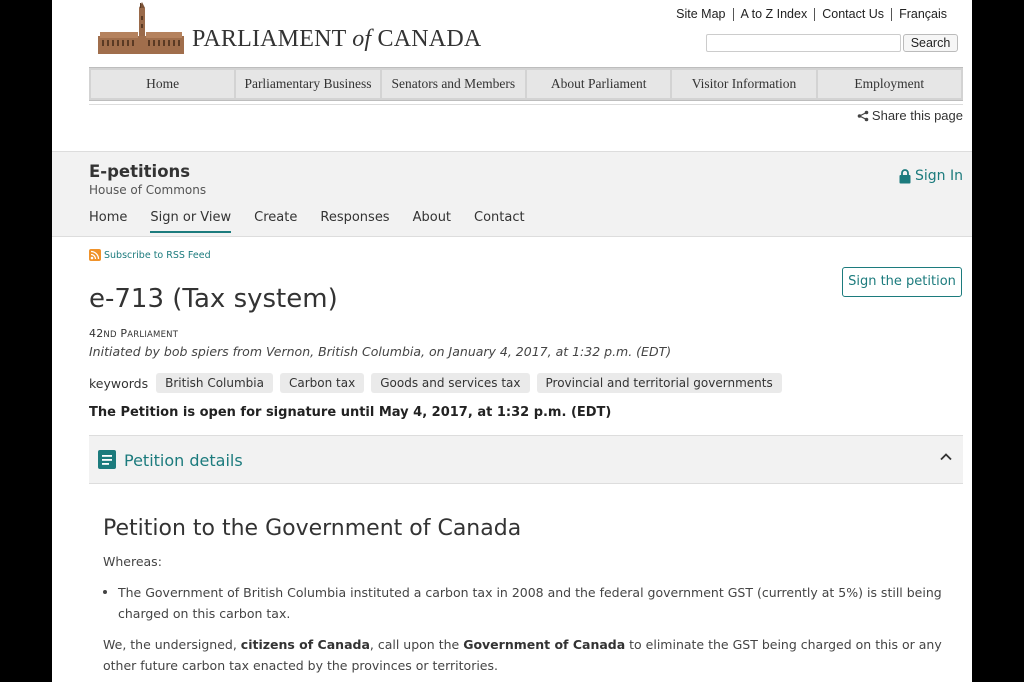 Image resolution: width=1024 pixels, height=682 pixels. What do you see at coordinates (134, 333) in the screenshot?
I see `parliament-label: 42ND PARLIAMENT` at bounding box center [134, 333].